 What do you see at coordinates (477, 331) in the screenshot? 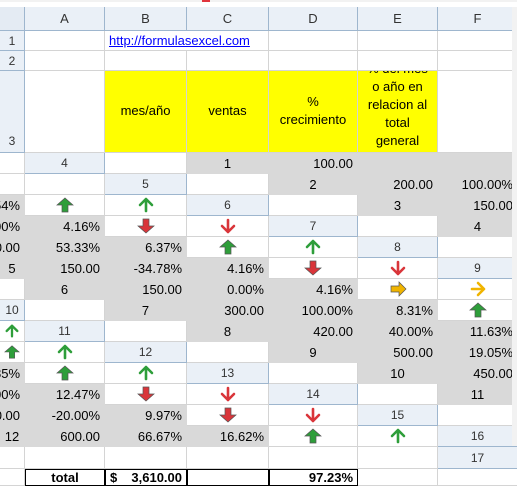
I see `porcentaje-value: 11.63%` at bounding box center [477, 331].